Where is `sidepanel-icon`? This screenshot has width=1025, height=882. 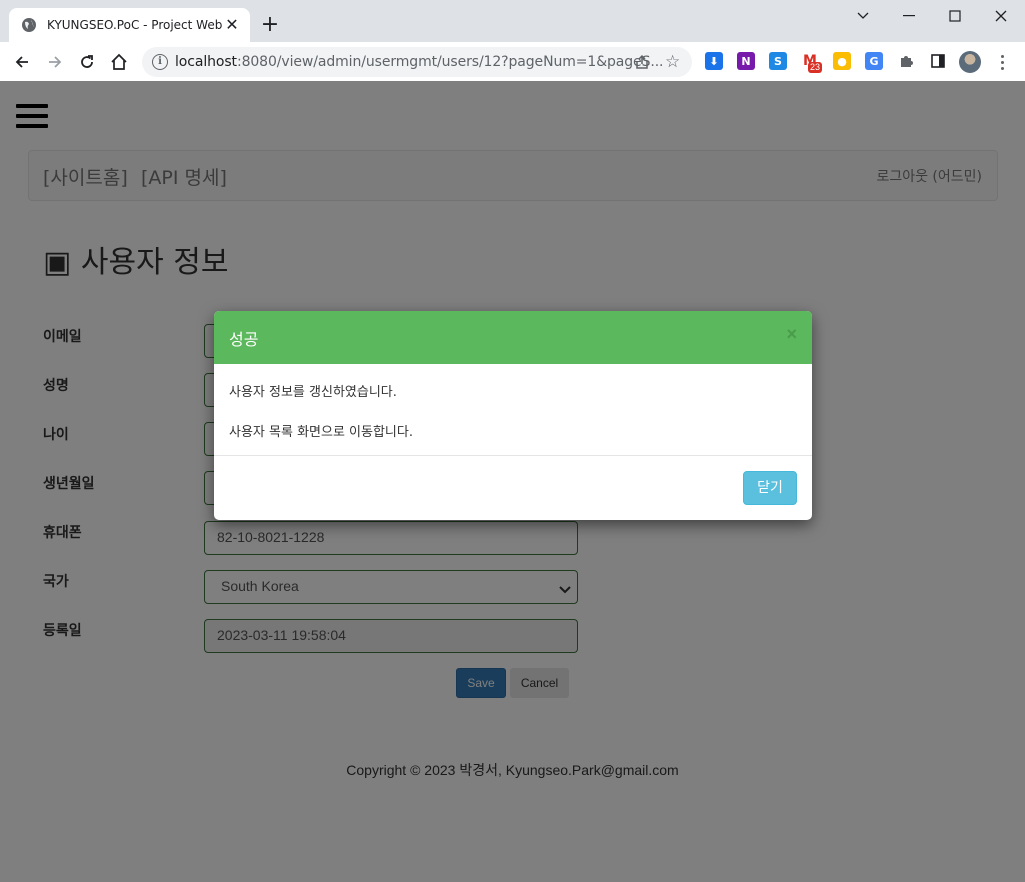 sidepanel-icon is located at coordinates (938, 61).